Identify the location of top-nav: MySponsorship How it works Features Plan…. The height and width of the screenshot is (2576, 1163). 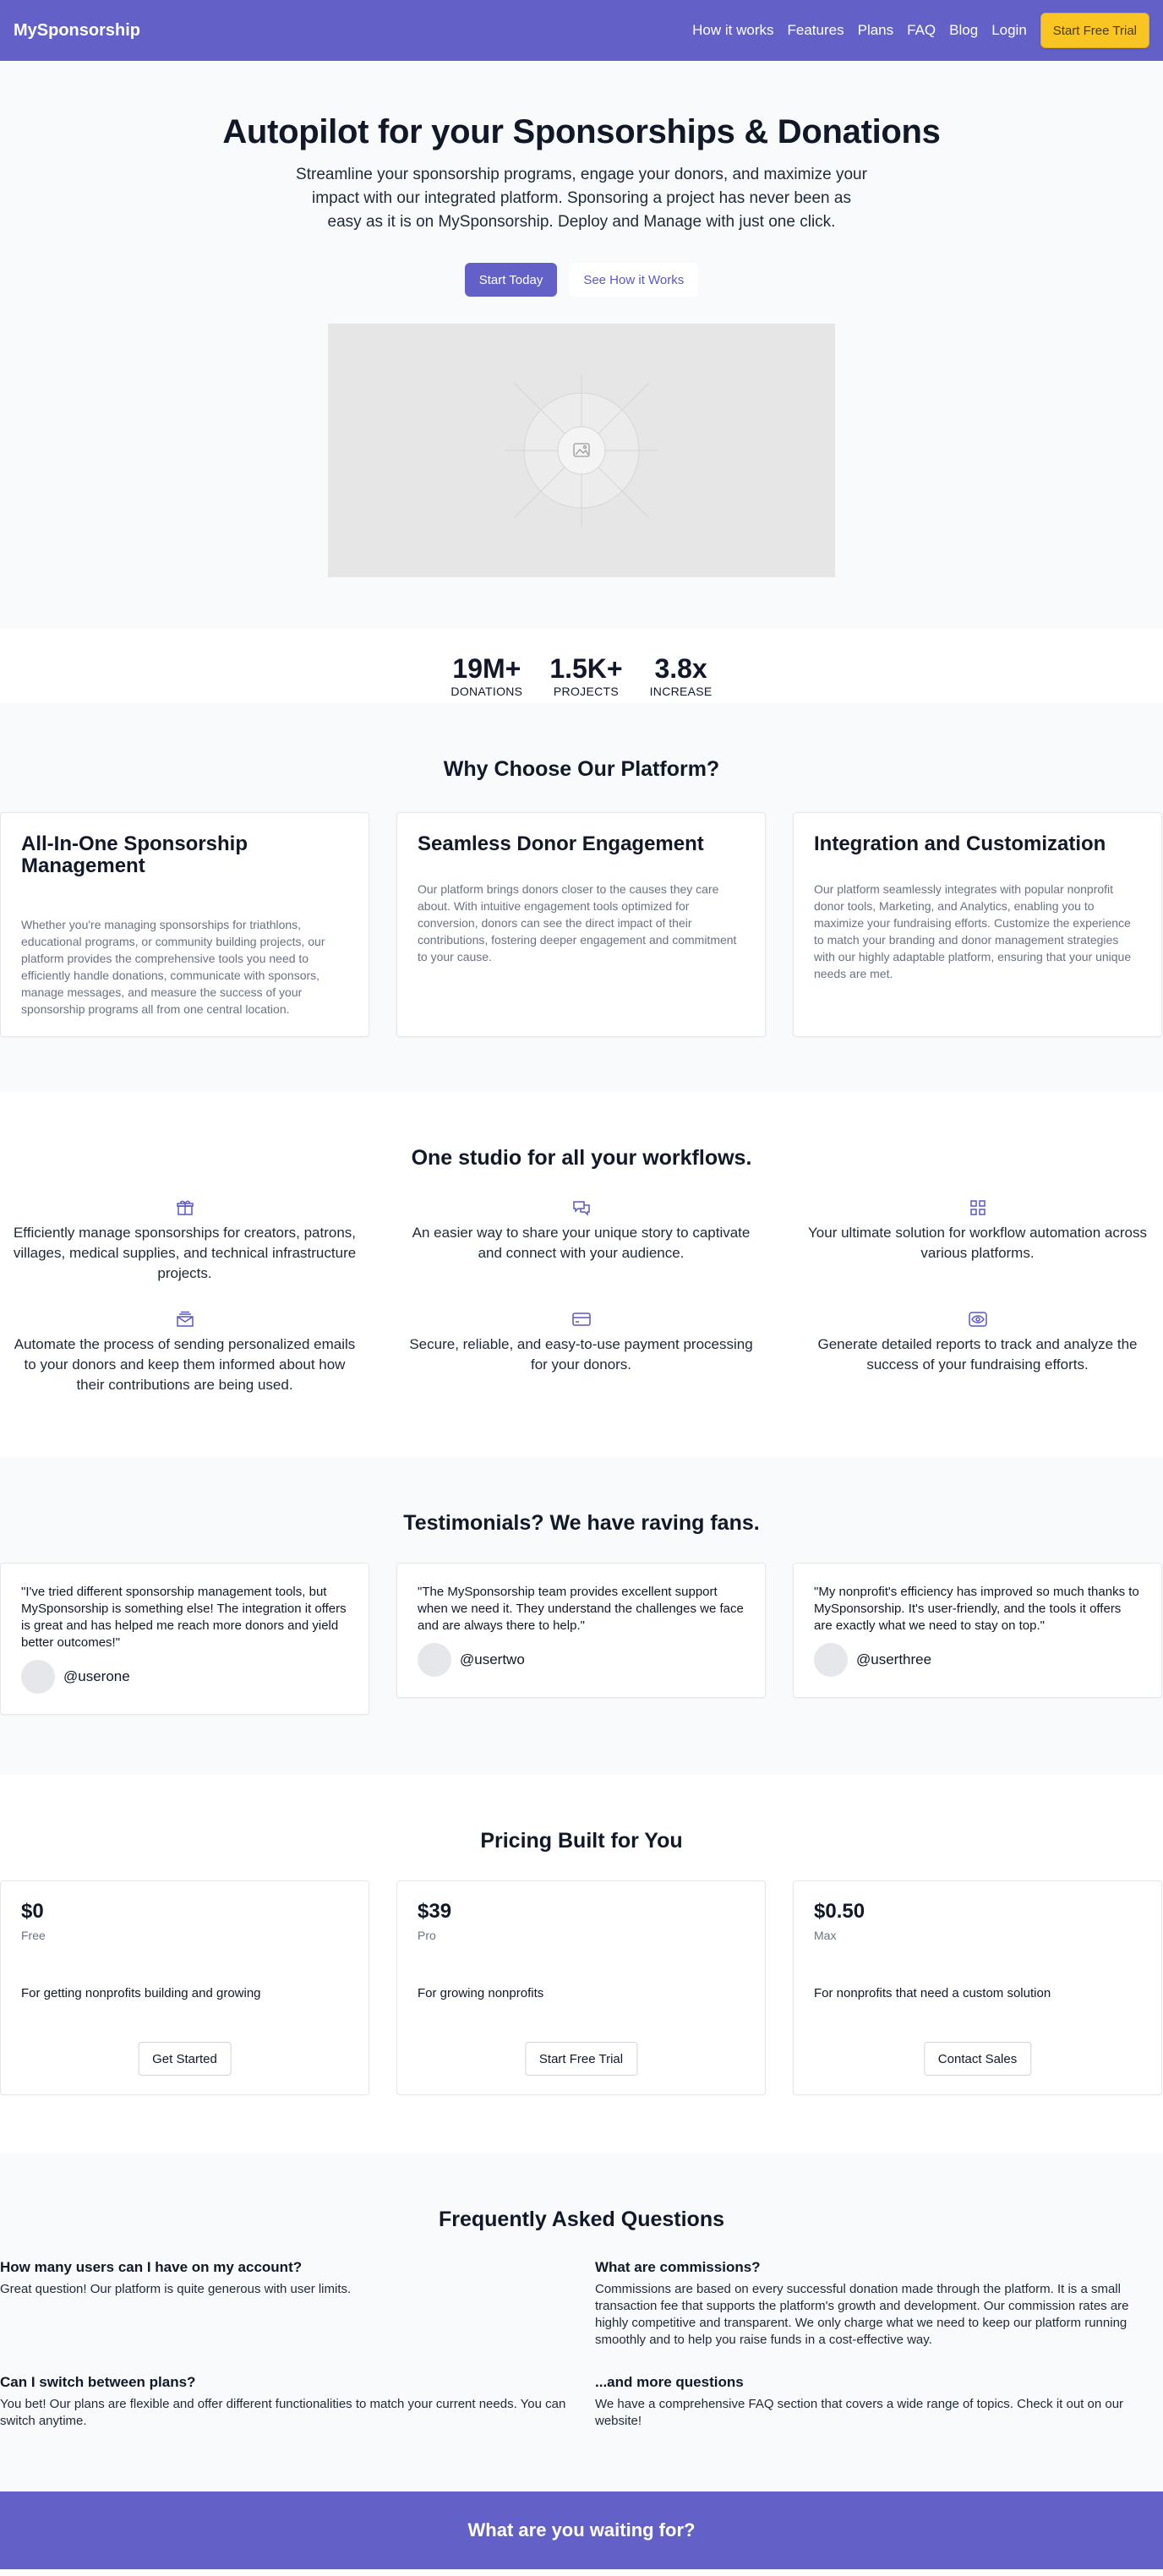
(581, 30).